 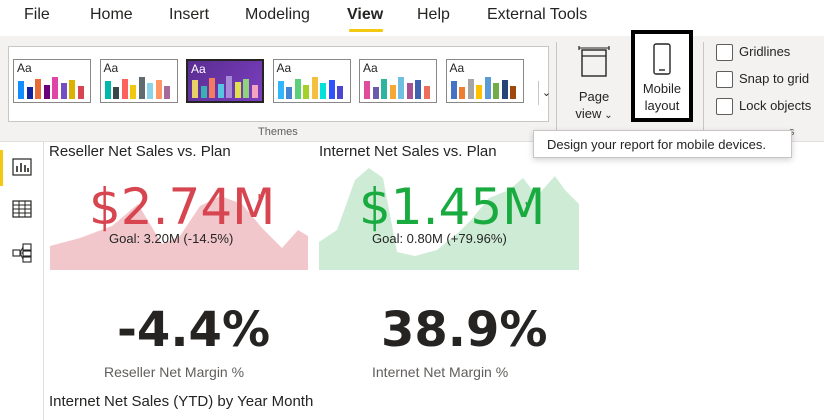 I want to click on menu-view: View, so click(x=365, y=15).